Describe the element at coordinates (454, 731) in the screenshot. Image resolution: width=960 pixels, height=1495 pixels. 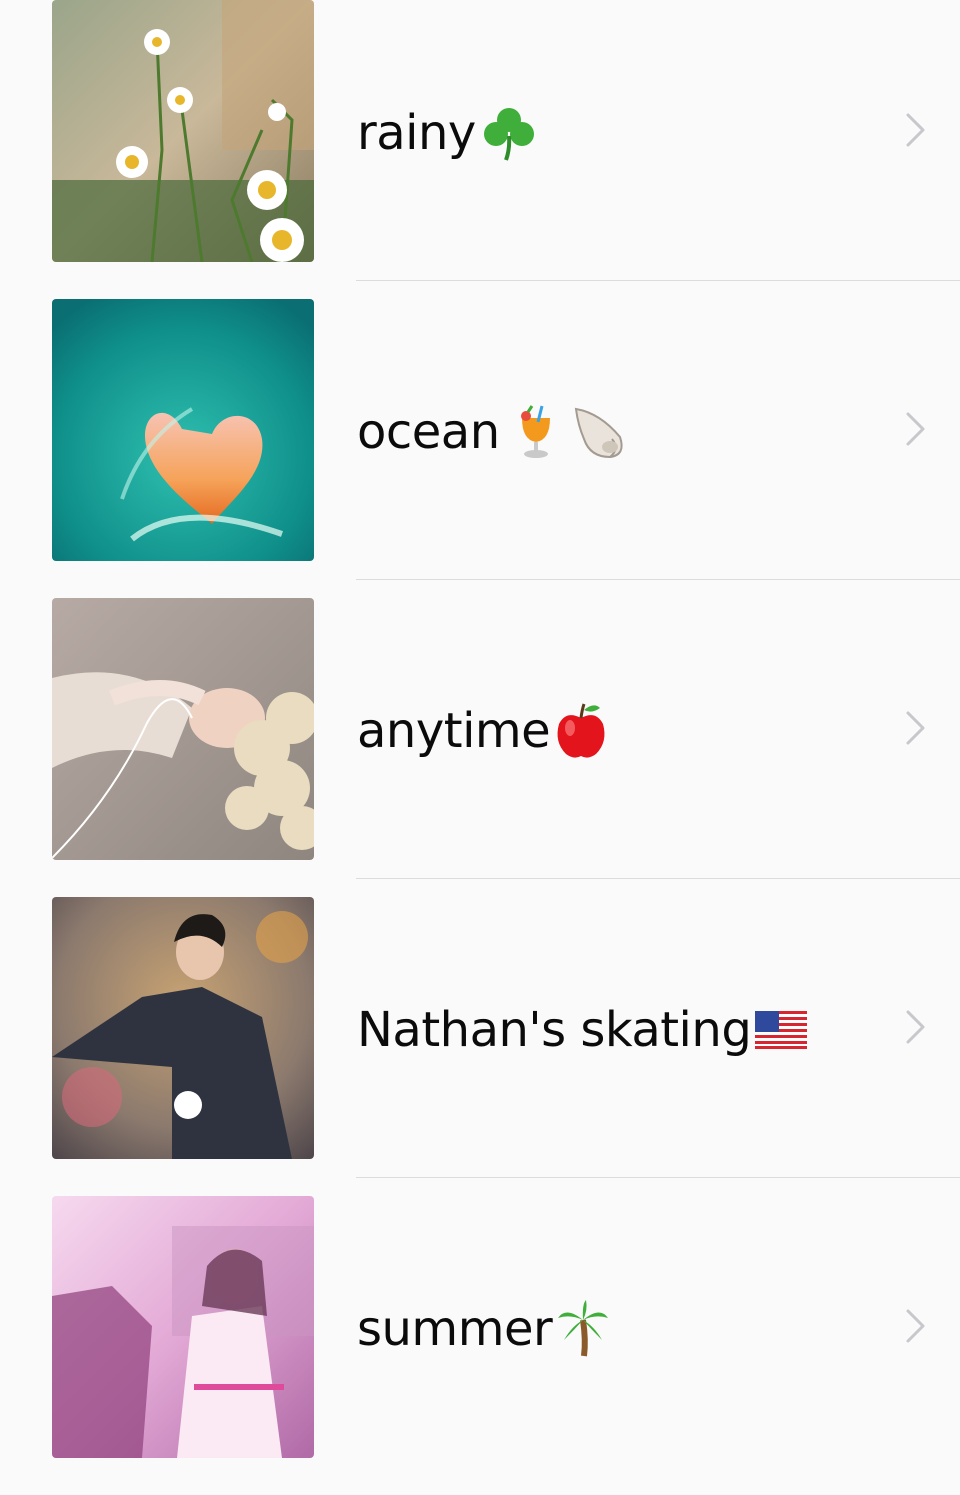
I see `playlist-title-label: anytime` at that location.